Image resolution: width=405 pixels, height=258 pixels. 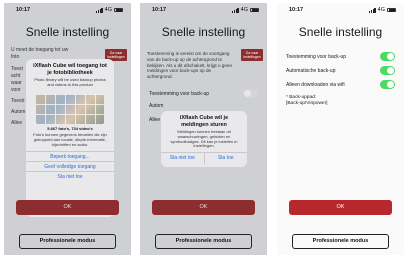 I want to click on note-line: [Back-up/Vinpower], so click(x=307, y=103).